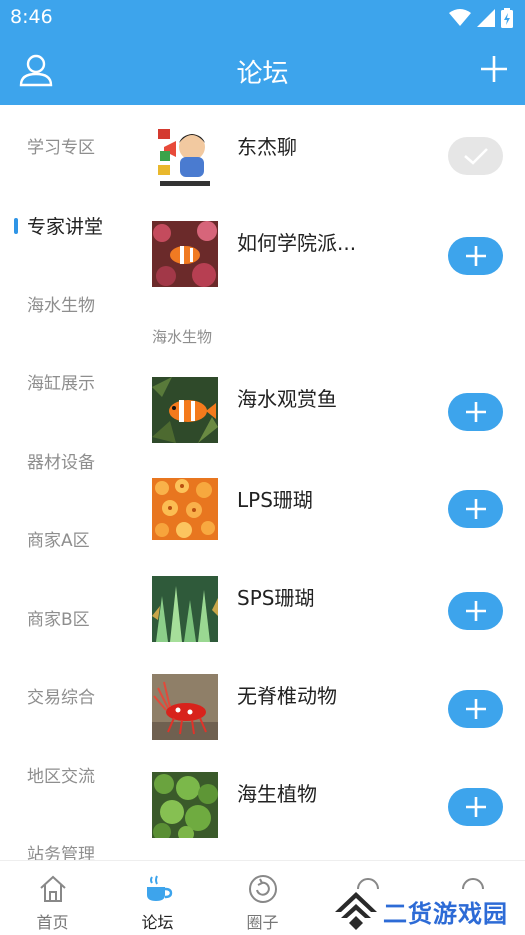 The height and width of the screenshot is (935, 525). What do you see at coordinates (287, 696) in the screenshot?
I see `forum-title: 无脊椎动物` at bounding box center [287, 696].